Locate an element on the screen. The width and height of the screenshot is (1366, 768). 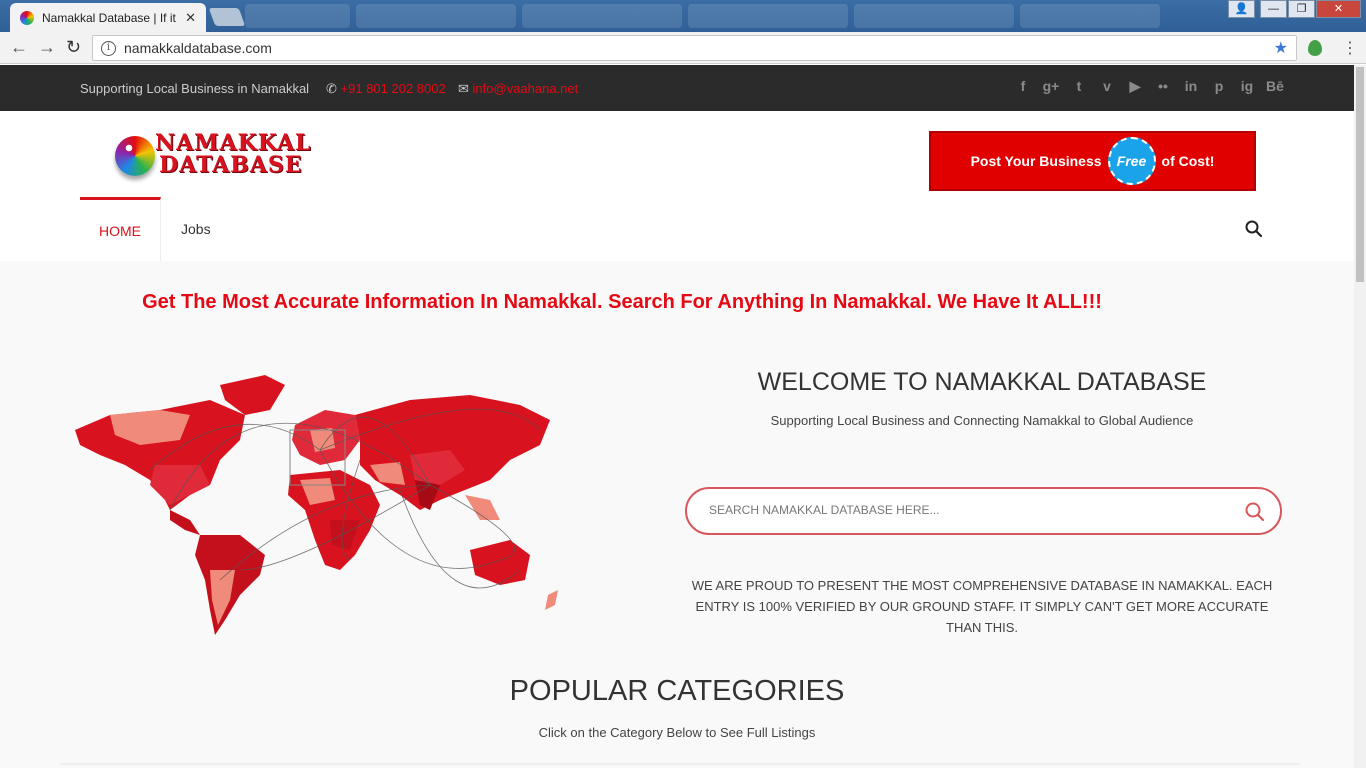
phone-link: ✆ +91 801 202 8002 is located at coordinates (386, 89).